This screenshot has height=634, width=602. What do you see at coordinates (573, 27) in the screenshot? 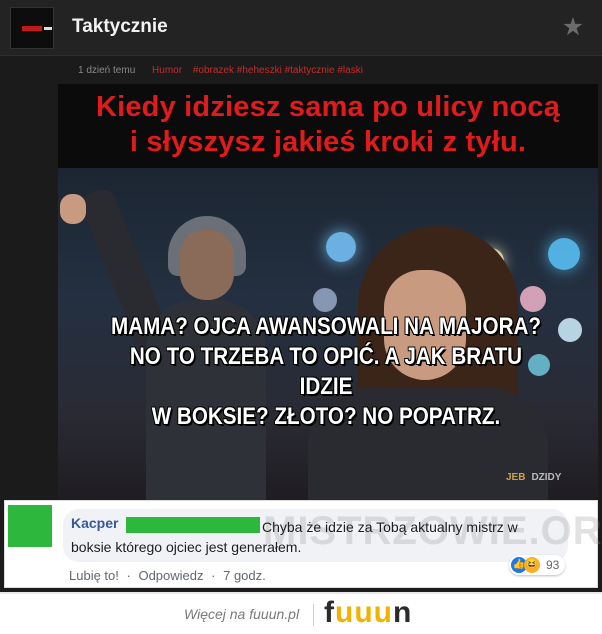
I see `star-icon: ★` at bounding box center [573, 27].